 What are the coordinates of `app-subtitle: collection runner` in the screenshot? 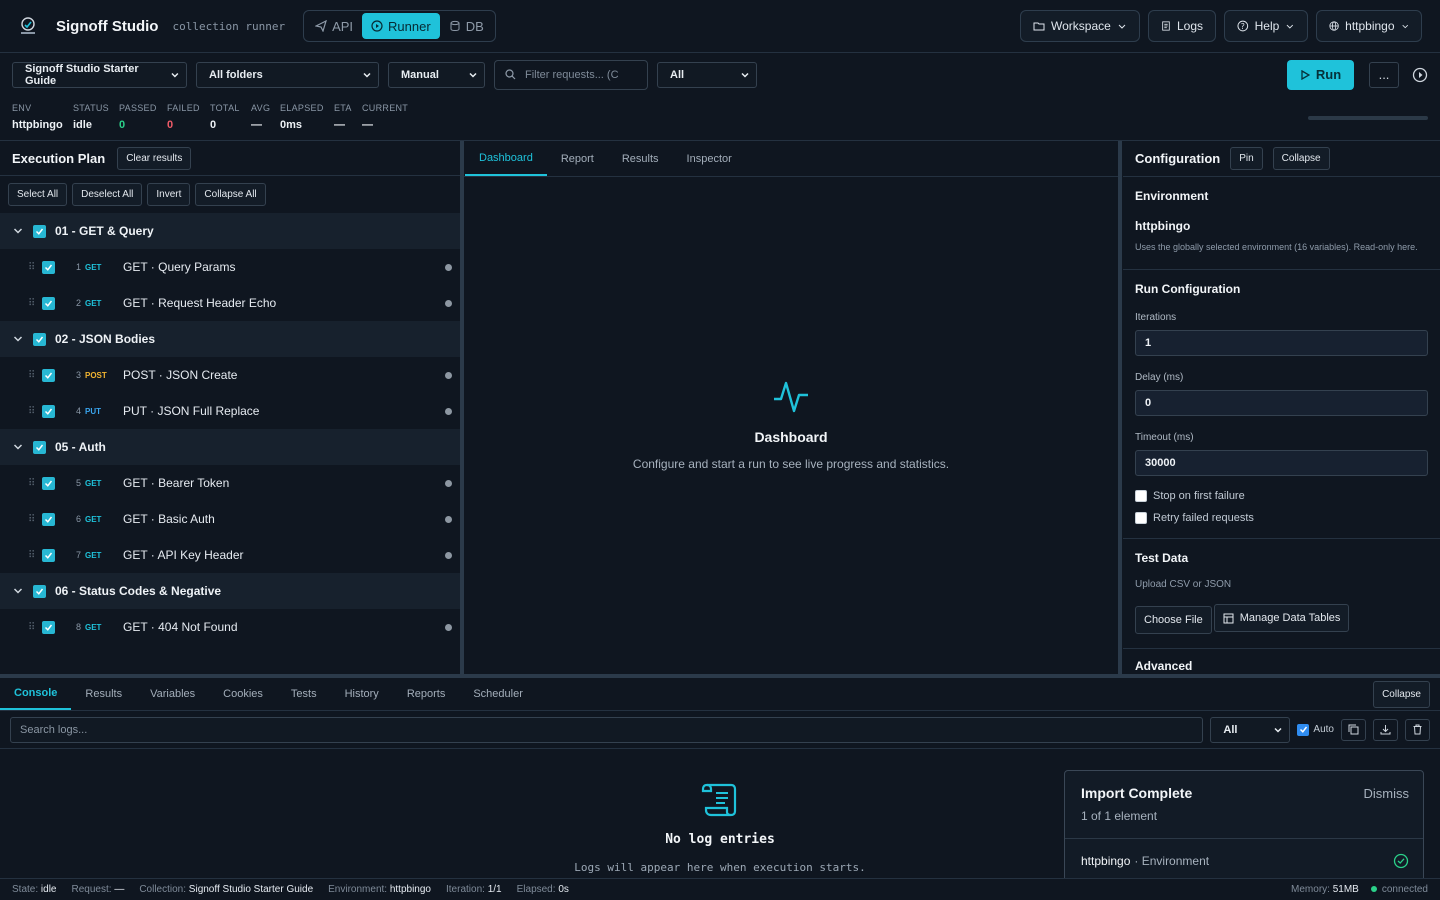 It's located at (229, 26).